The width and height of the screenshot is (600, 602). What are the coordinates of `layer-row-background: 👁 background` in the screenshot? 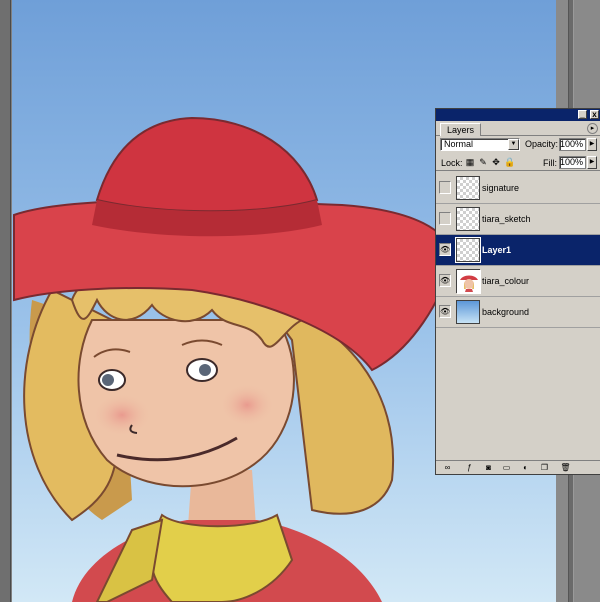 It's located at (518, 312).